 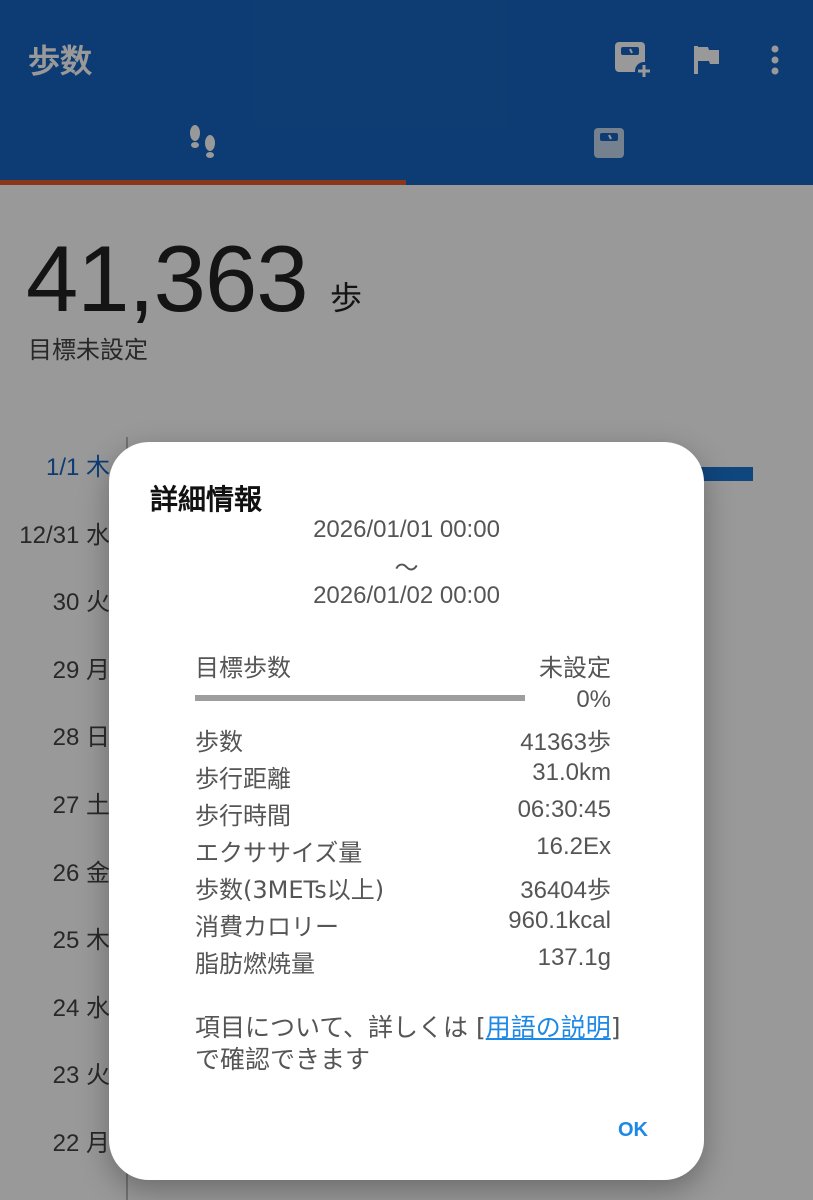 What do you see at coordinates (559, 920) in the screenshot?
I see `metric-value: 960.1kcal` at bounding box center [559, 920].